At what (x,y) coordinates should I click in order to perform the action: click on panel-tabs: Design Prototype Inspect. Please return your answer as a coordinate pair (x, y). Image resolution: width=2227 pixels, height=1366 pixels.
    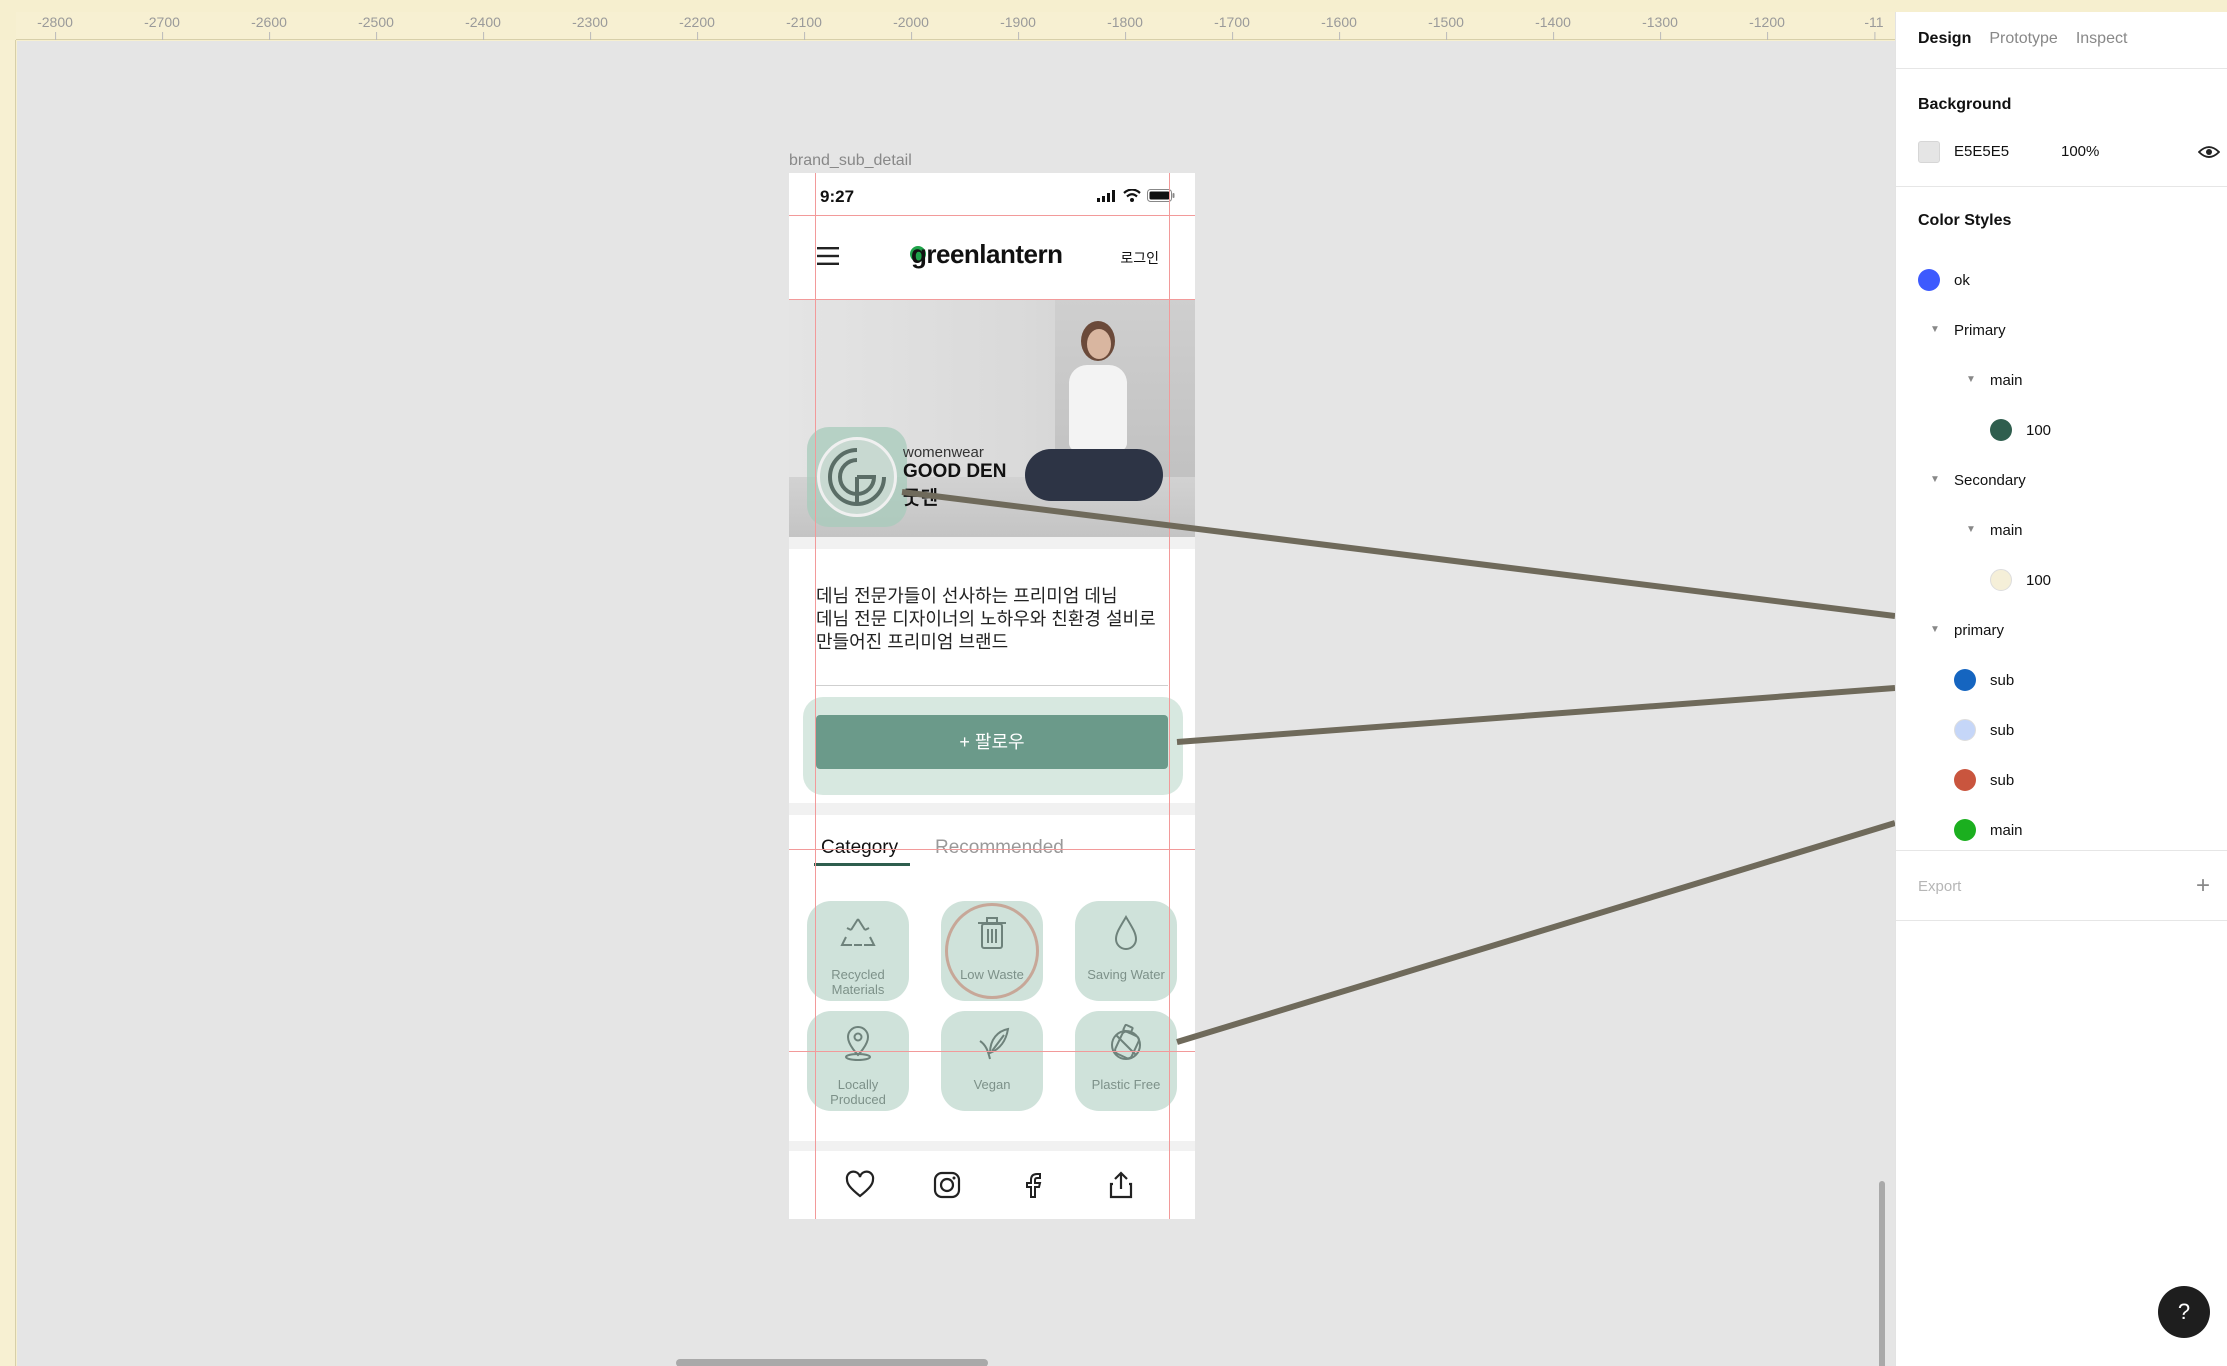
    Looking at the image, I should click on (2022, 39).